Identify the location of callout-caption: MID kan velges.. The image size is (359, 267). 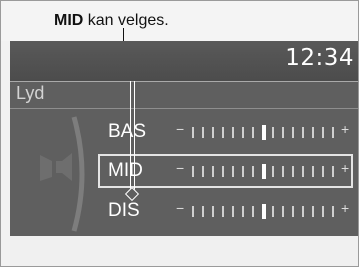
(111, 21).